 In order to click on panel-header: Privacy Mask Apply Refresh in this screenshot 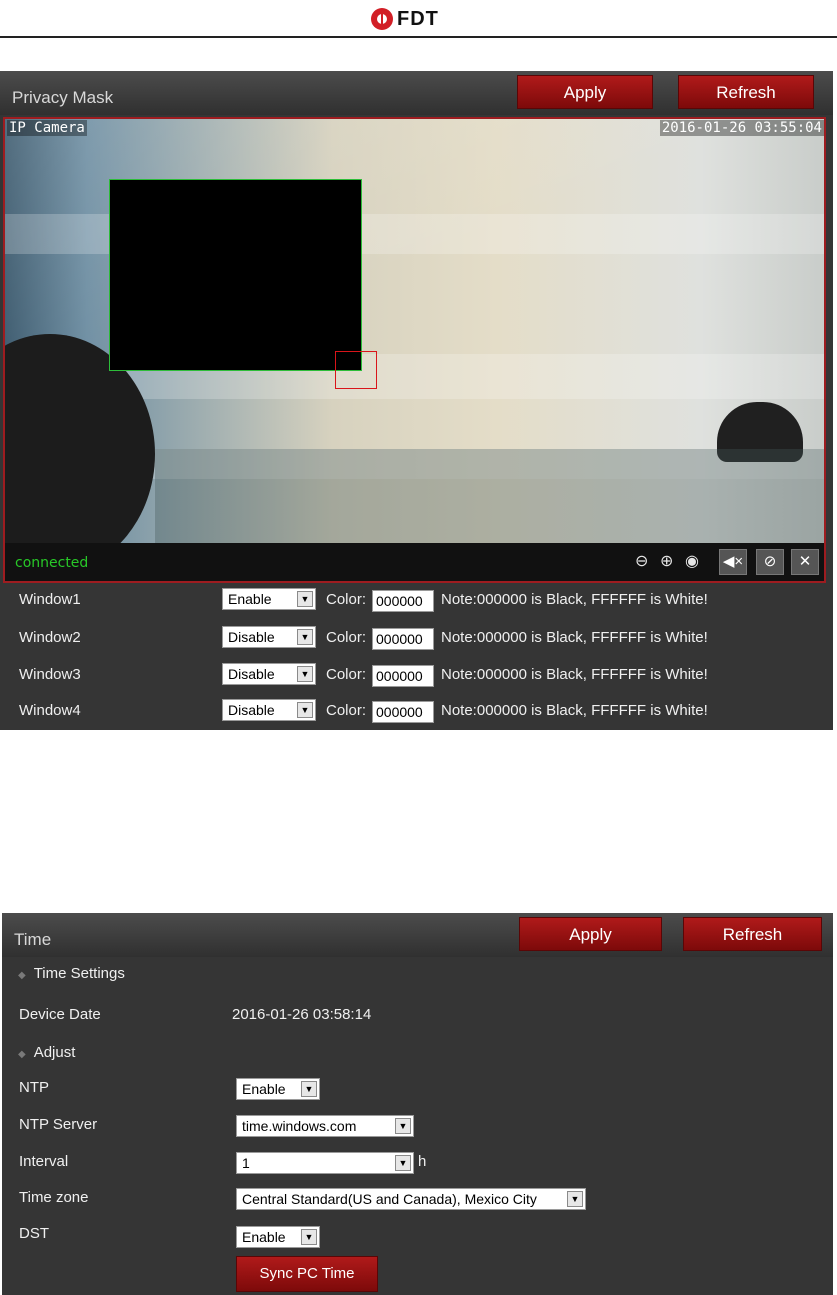, I will do `click(416, 93)`.